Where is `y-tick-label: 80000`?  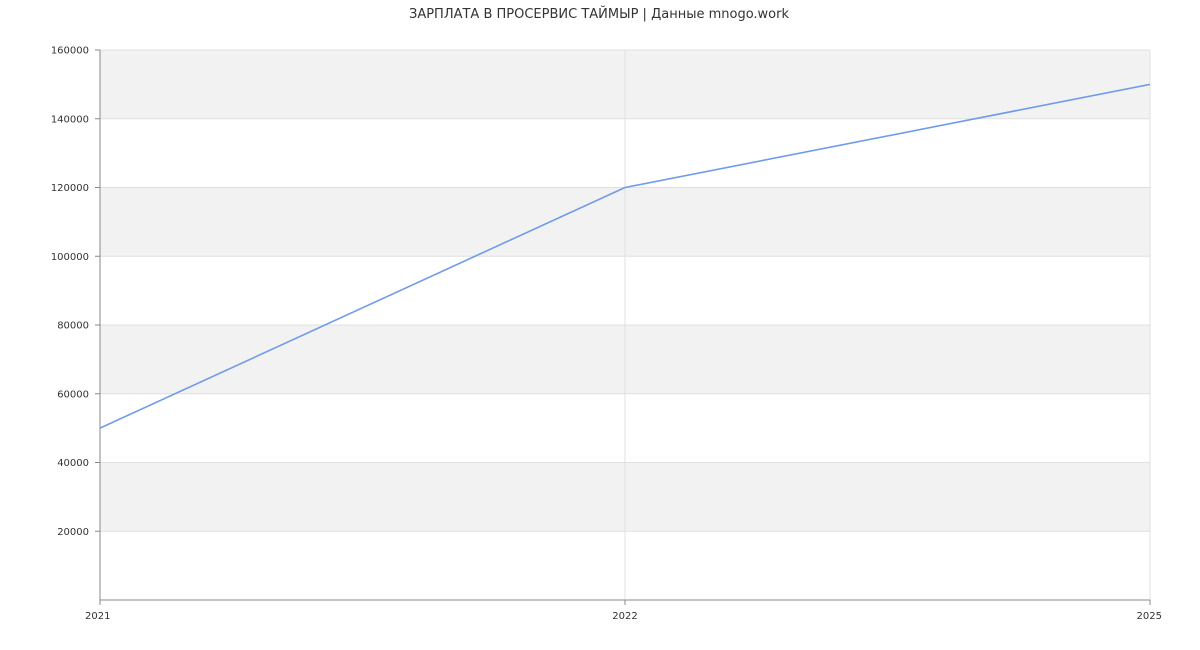 y-tick-label: 80000 is located at coordinates (73, 326).